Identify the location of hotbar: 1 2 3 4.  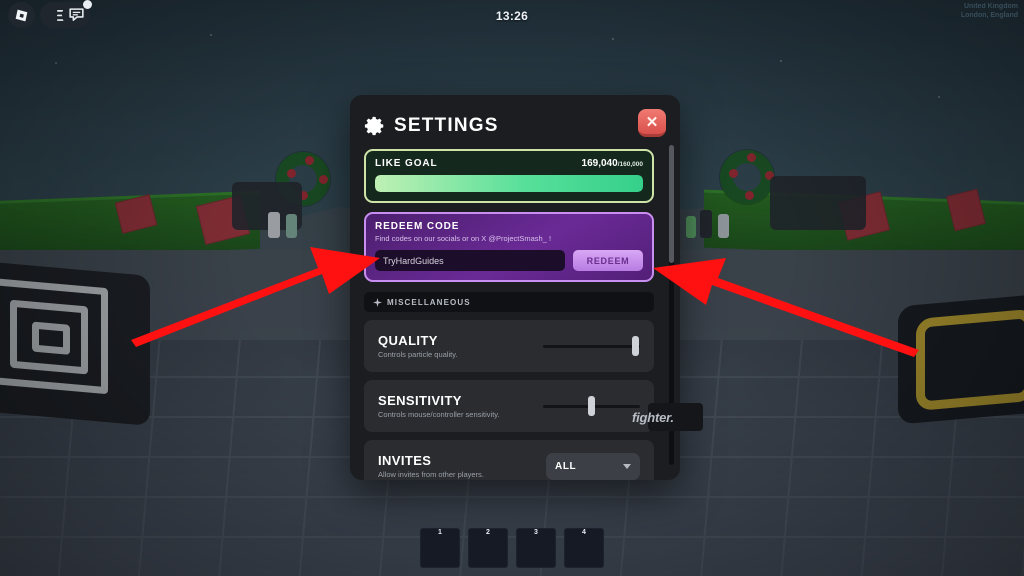
(512, 548).